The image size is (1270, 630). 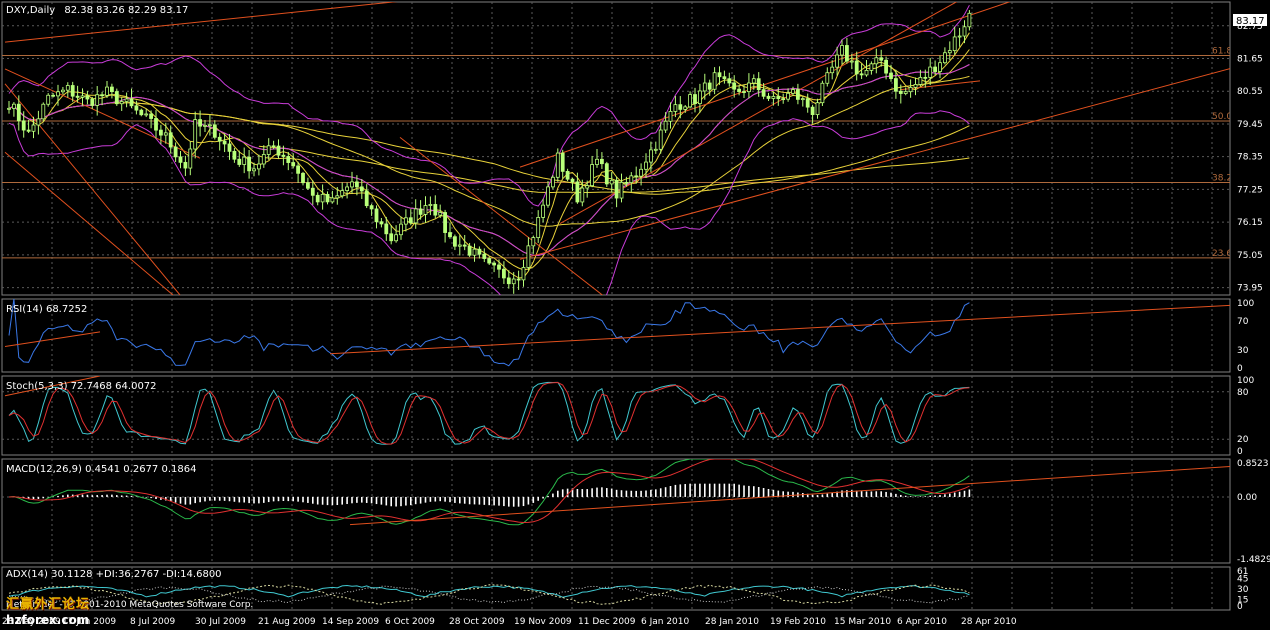 What do you see at coordinates (220, 622) in the screenshot?
I see `x-tick-label: 30 Jul 2009` at bounding box center [220, 622].